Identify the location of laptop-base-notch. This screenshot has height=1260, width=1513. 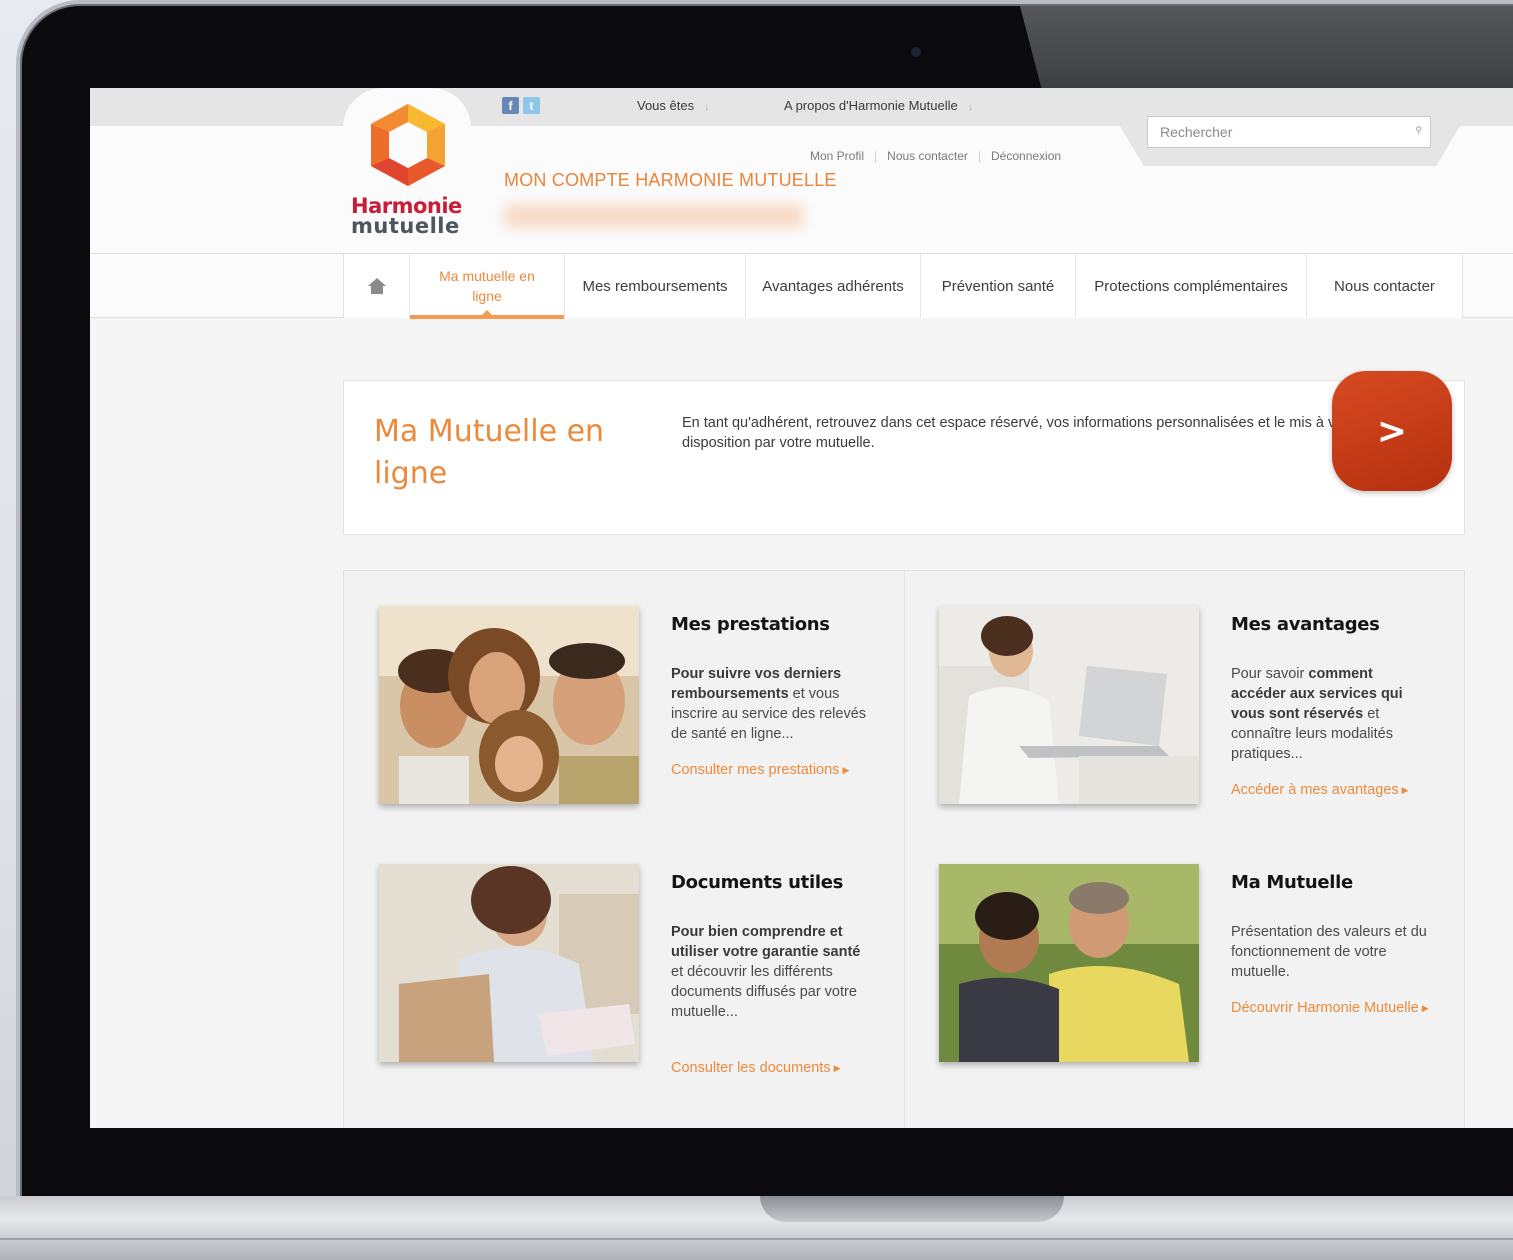
(912, 1209).